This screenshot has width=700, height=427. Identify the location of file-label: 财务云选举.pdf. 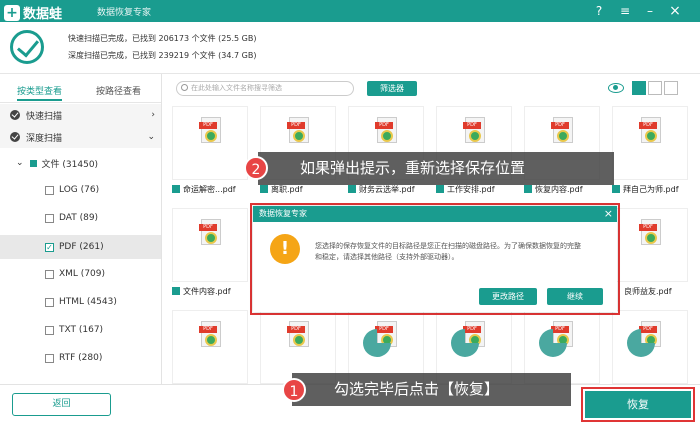
(381, 189).